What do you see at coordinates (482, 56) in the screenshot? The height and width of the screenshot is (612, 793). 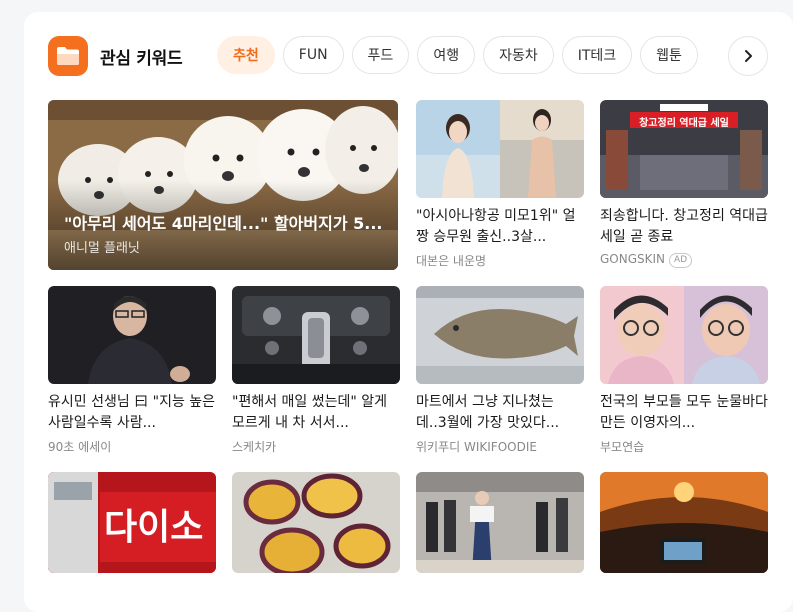 I see `keyword-chips: 추천 FUN 푸드 여행 자동차 IT테크 웹툰` at bounding box center [482, 56].